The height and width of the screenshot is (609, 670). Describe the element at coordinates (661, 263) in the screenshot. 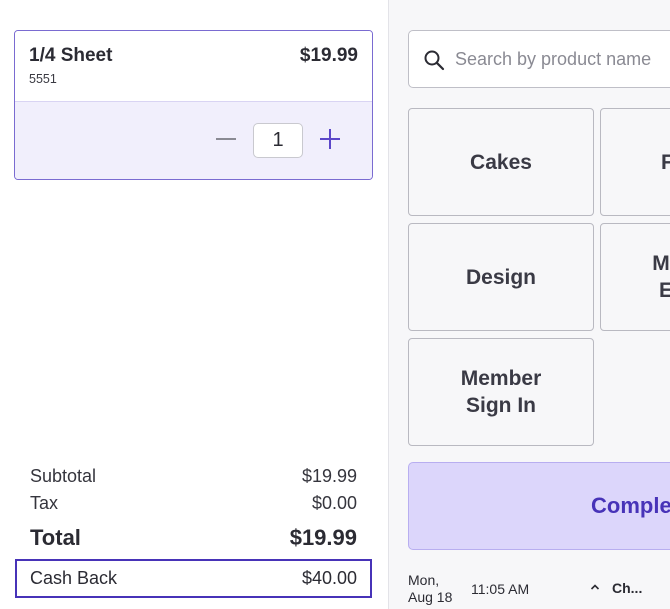

I see `category-partial-middle-line1: M` at that location.